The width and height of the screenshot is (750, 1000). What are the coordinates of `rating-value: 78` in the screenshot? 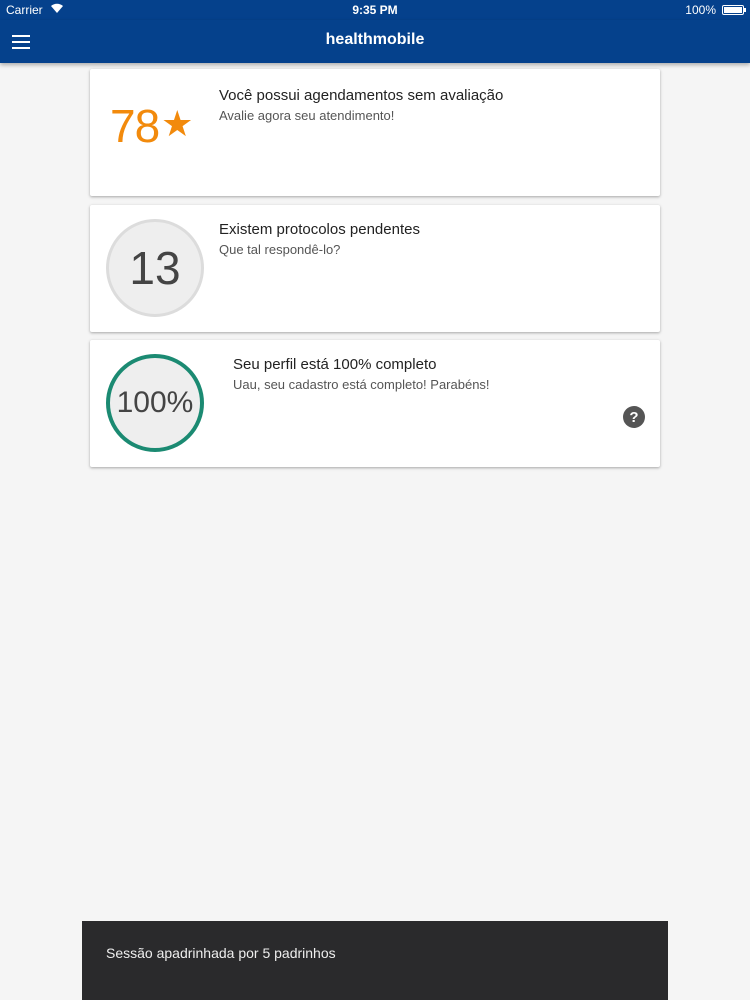 It's located at (135, 126).